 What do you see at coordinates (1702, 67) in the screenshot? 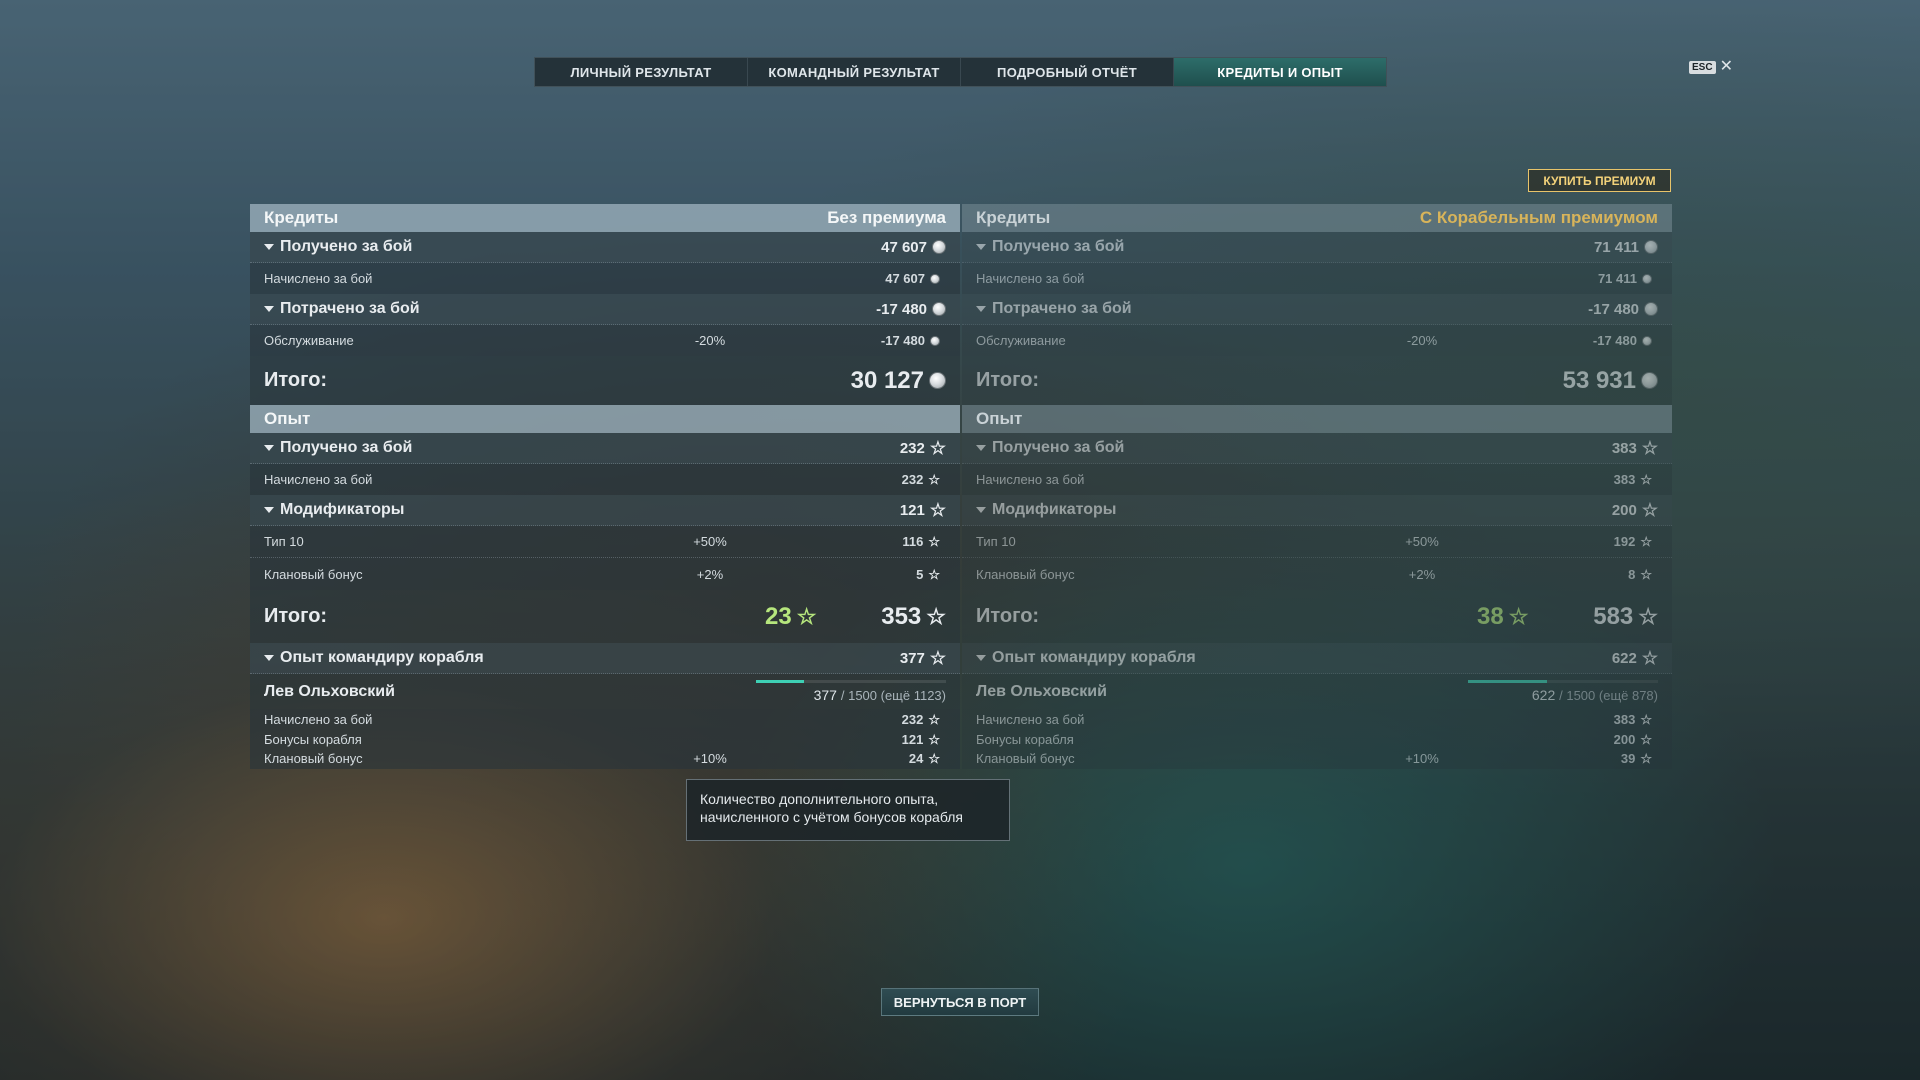
I see `esc-key-label: ESC` at bounding box center [1702, 67].